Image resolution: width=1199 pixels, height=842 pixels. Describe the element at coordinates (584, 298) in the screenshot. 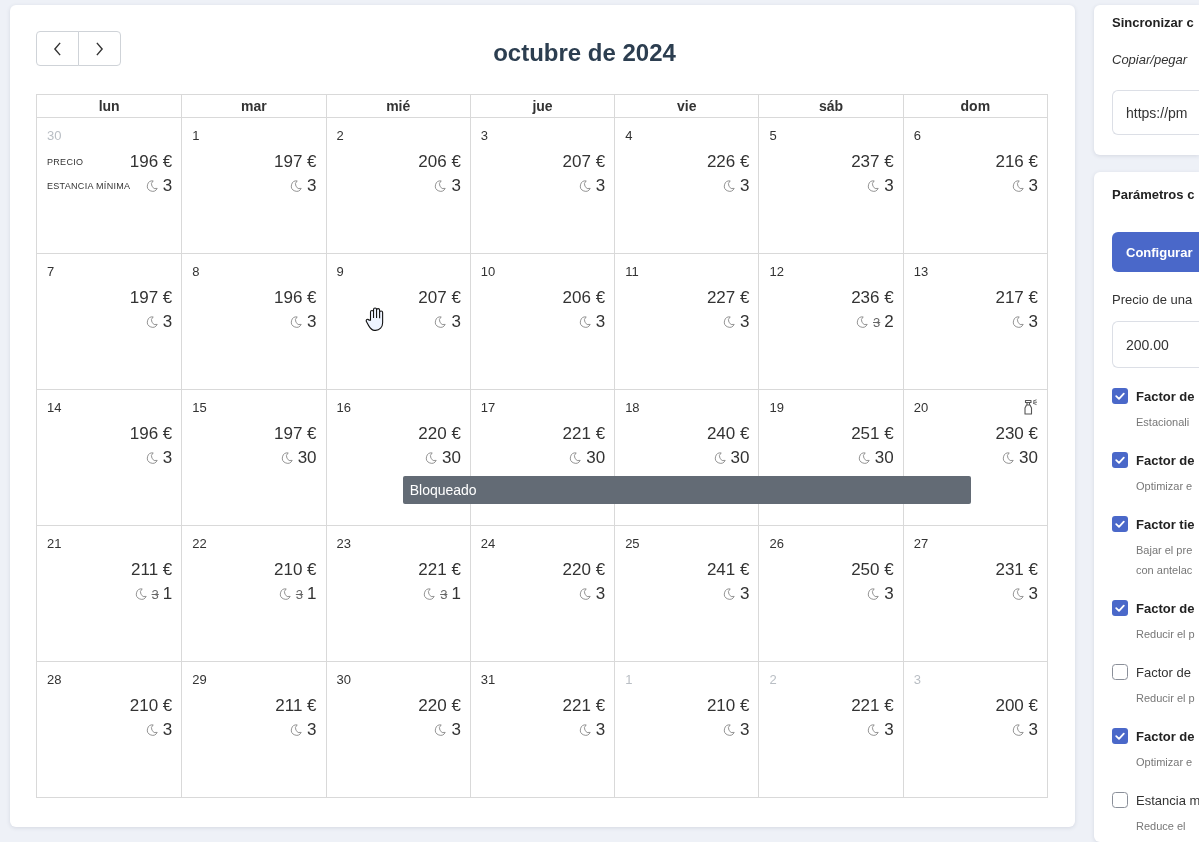

I see `price-text: 206 €` at that location.